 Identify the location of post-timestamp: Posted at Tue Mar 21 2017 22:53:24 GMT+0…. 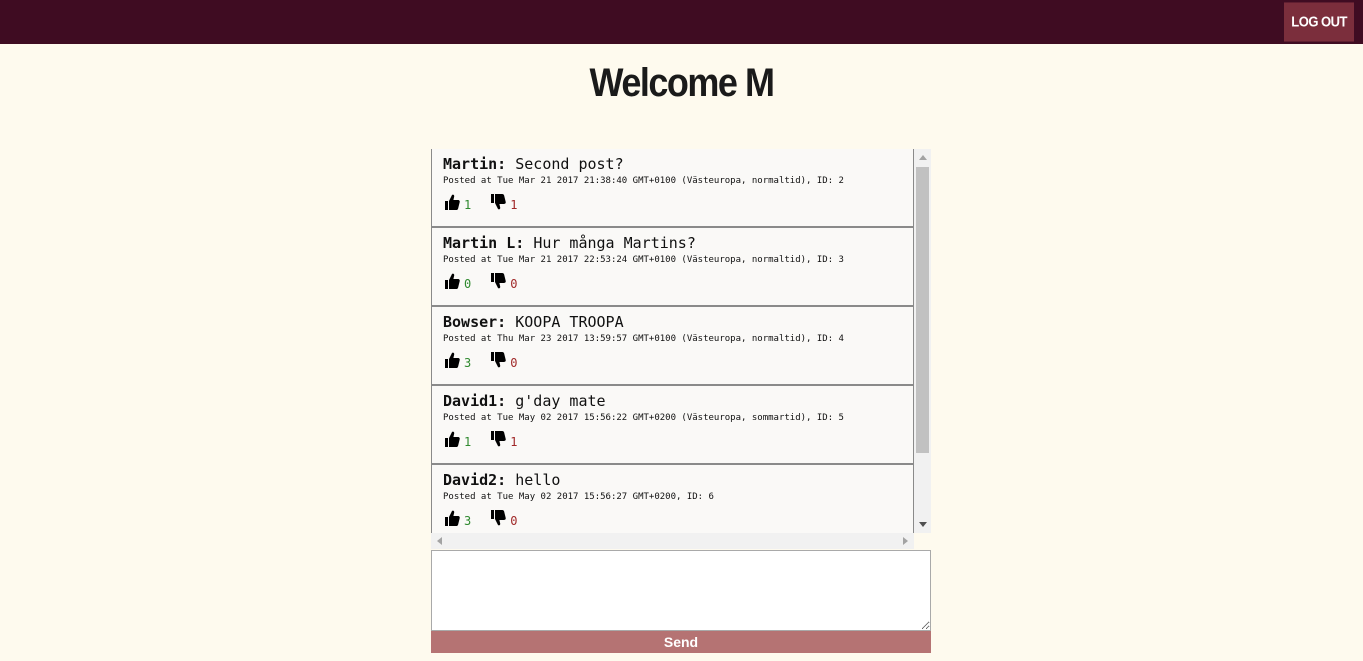
(643, 260).